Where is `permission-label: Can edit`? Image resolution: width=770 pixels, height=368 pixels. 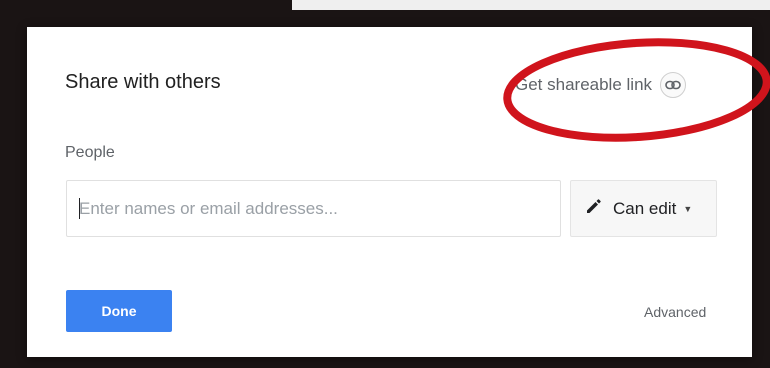
permission-label: Can edit is located at coordinates (645, 208).